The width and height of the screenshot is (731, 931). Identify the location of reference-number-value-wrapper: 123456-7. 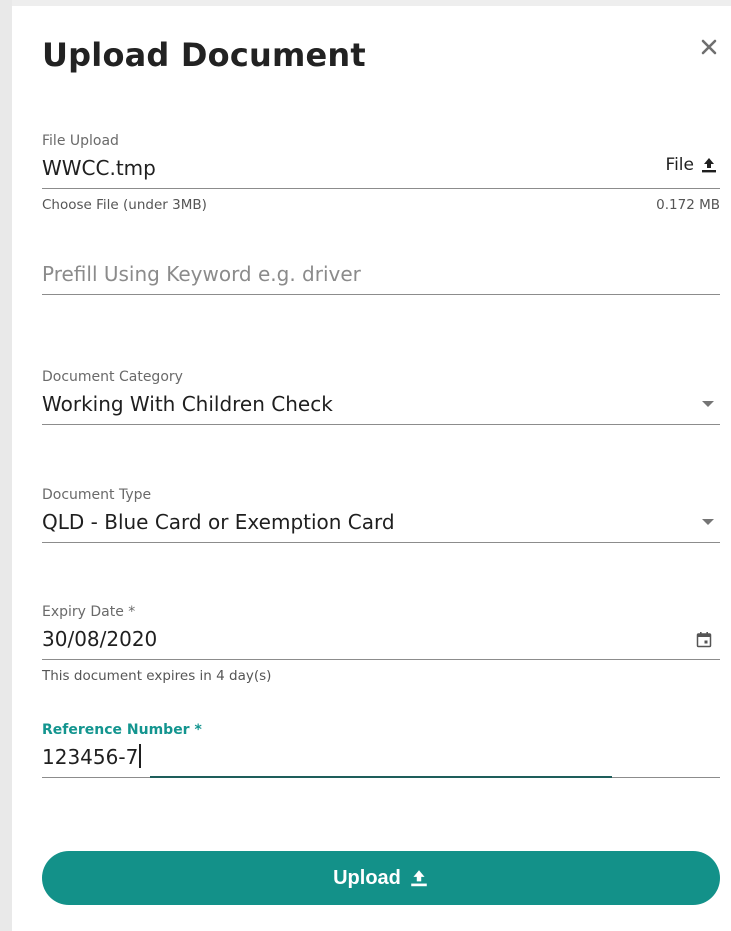
(92, 757).